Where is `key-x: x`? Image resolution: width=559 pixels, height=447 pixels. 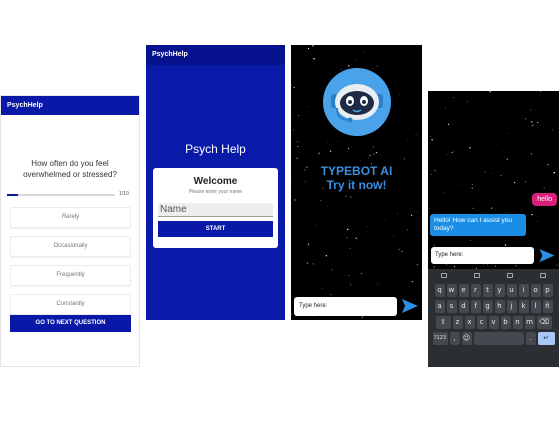 key-x: x is located at coordinates (469, 322).